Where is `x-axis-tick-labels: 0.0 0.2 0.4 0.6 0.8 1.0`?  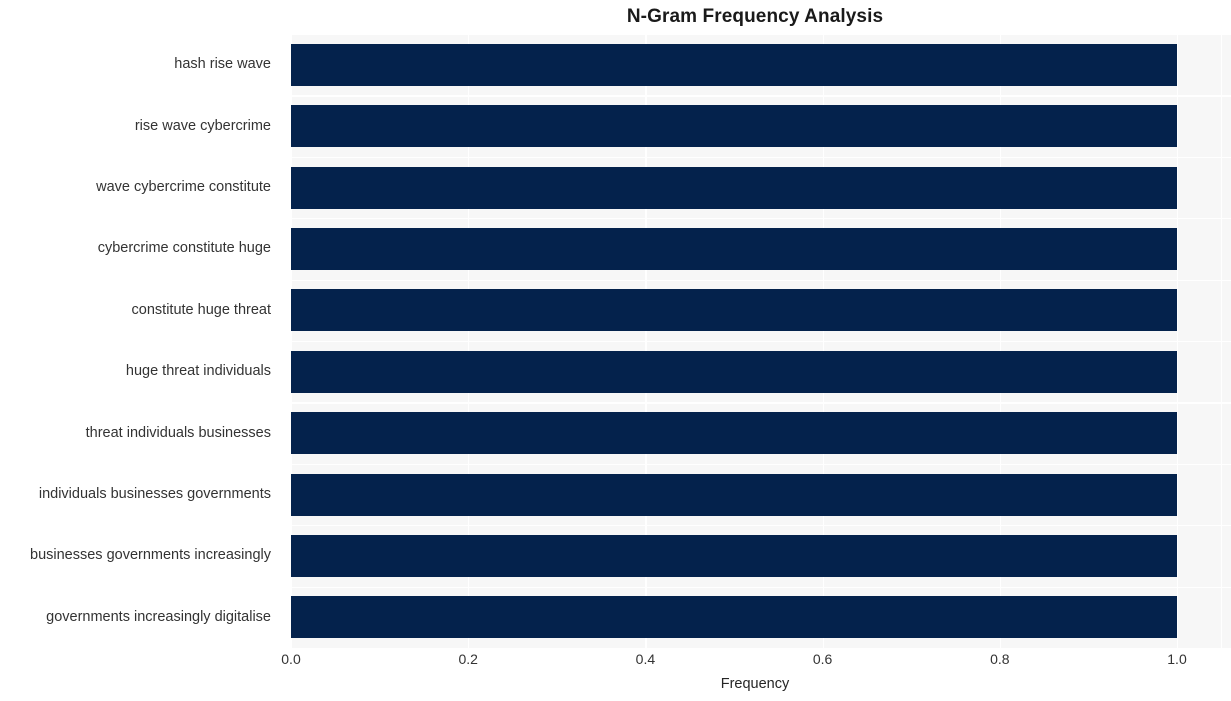 x-axis-tick-labels: 0.0 0.2 0.4 0.6 0.8 1.0 is located at coordinates (615, 661).